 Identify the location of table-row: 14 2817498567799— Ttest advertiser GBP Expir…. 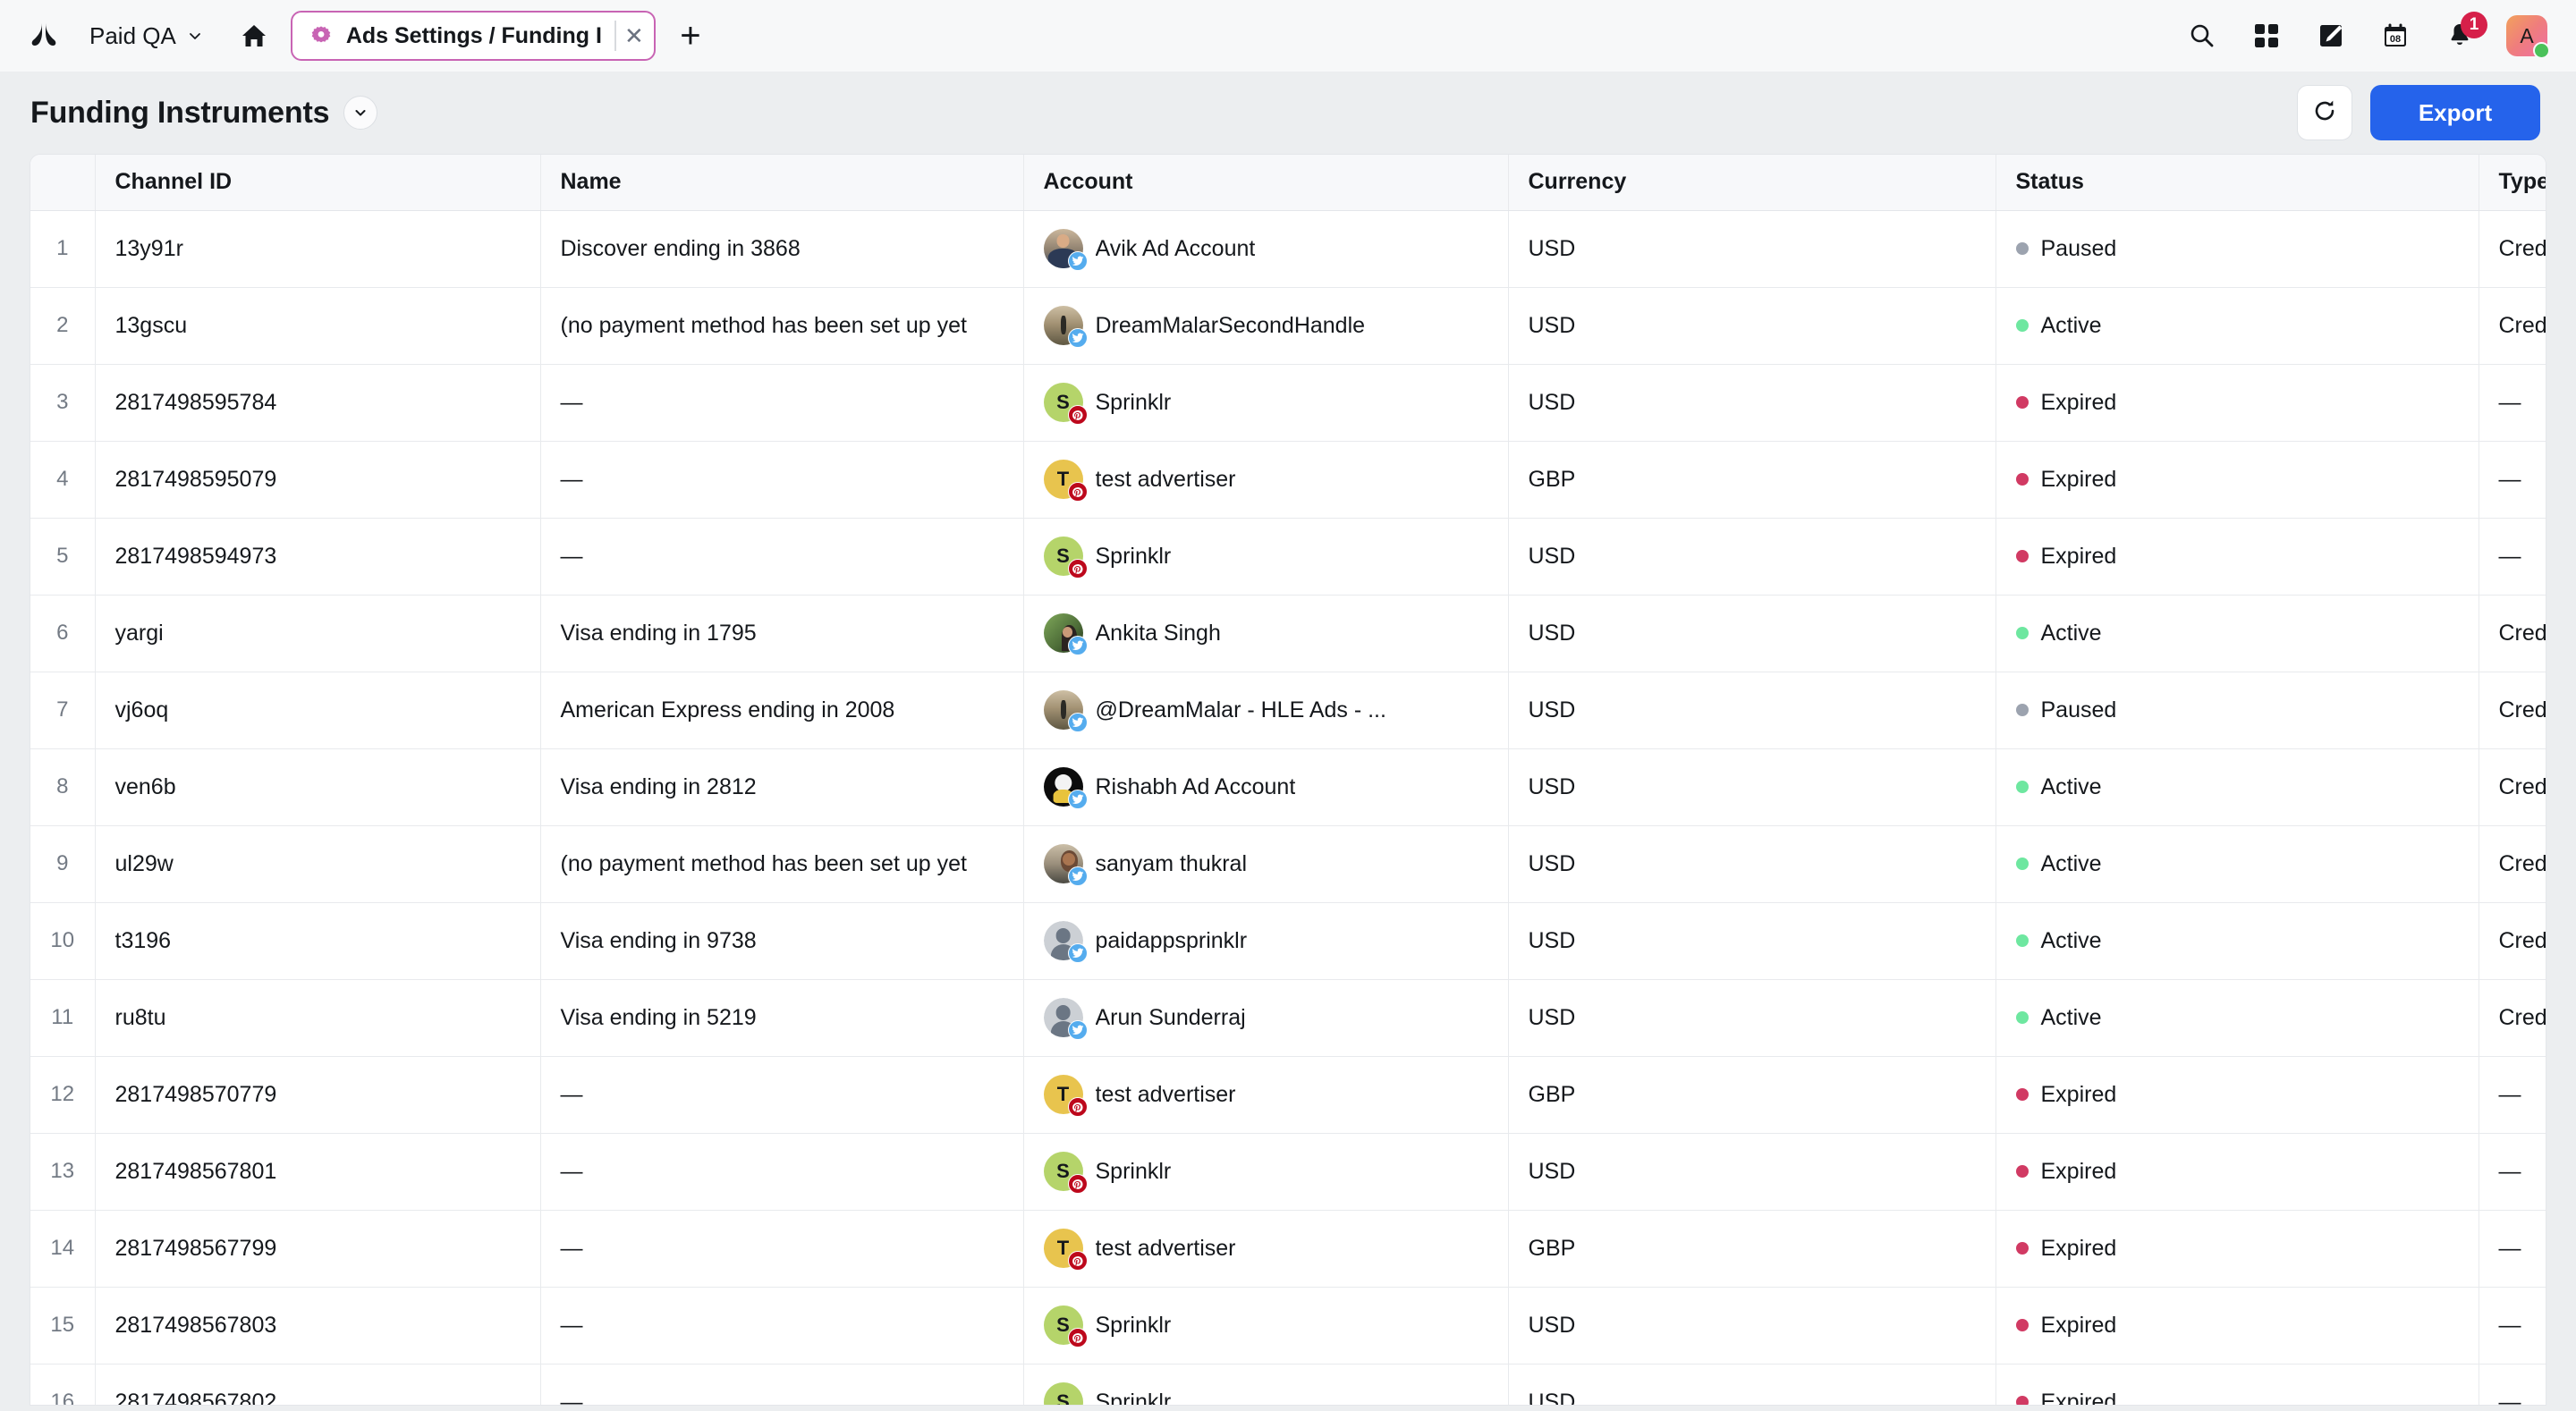
(1288, 1249).